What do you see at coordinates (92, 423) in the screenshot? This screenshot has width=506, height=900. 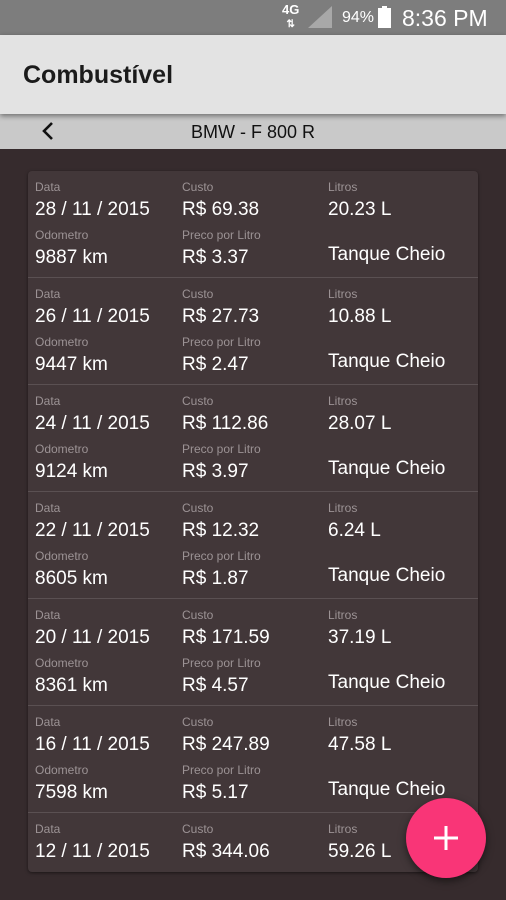 I see `date-value: 24 / 11 / 2015` at bounding box center [92, 423].